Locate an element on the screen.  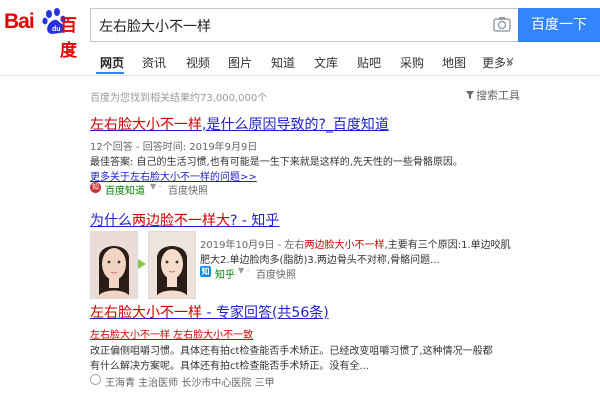
tab-images: 图片 is located at coordinates (240, 62).